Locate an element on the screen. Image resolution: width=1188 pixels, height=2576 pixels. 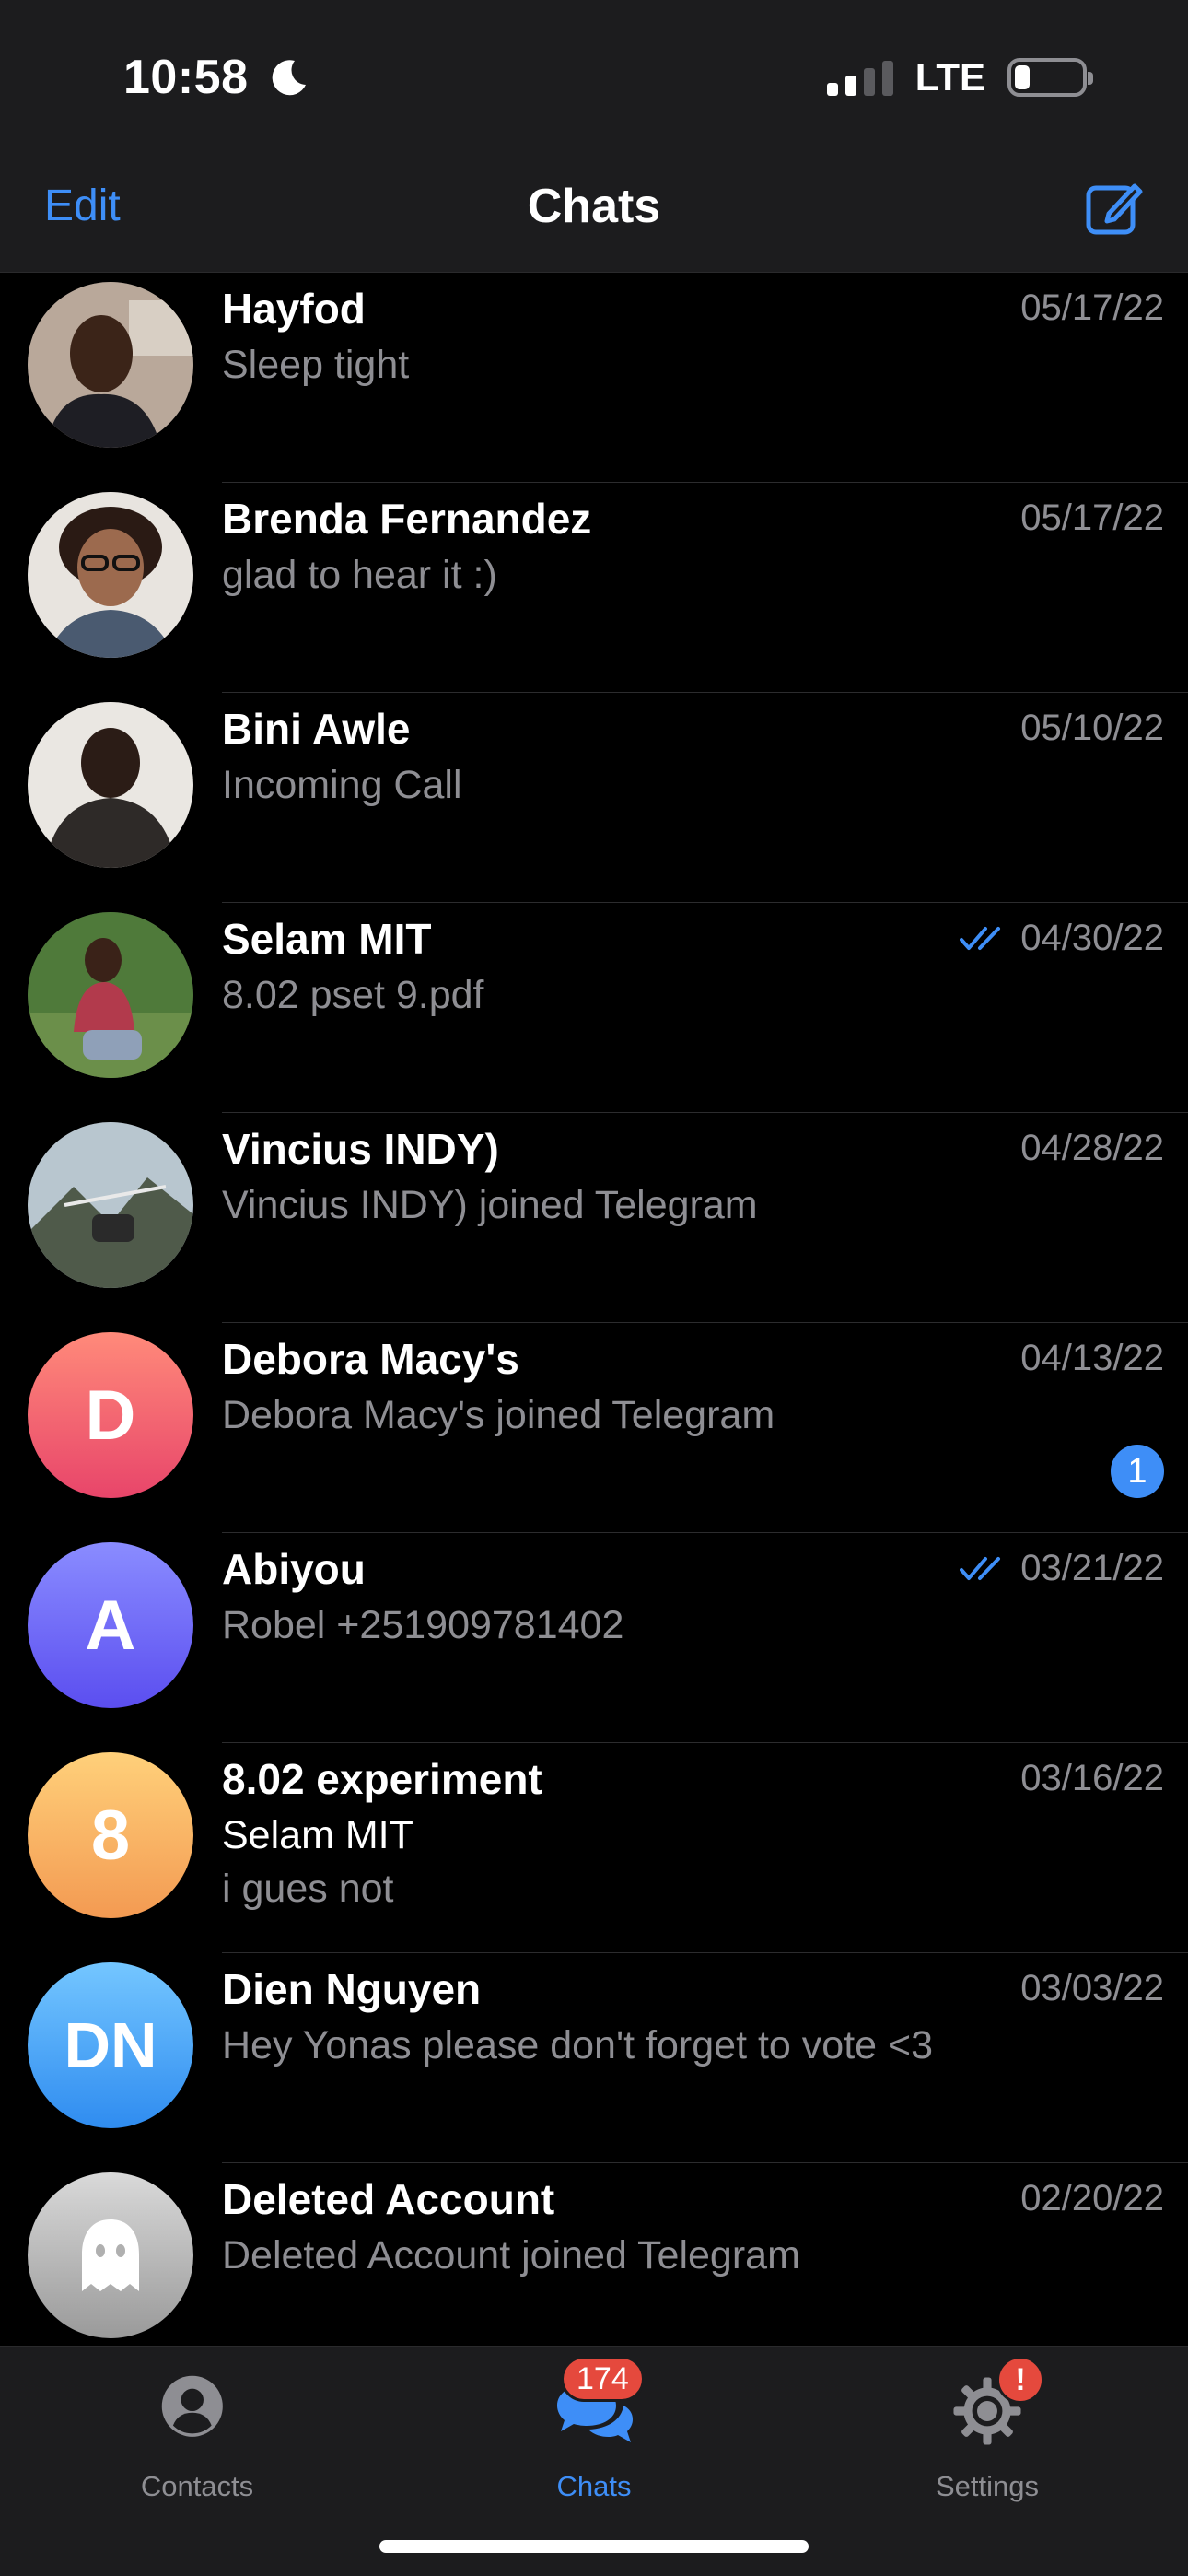
status-indicators: LTE is located at coordinates (959, 77).